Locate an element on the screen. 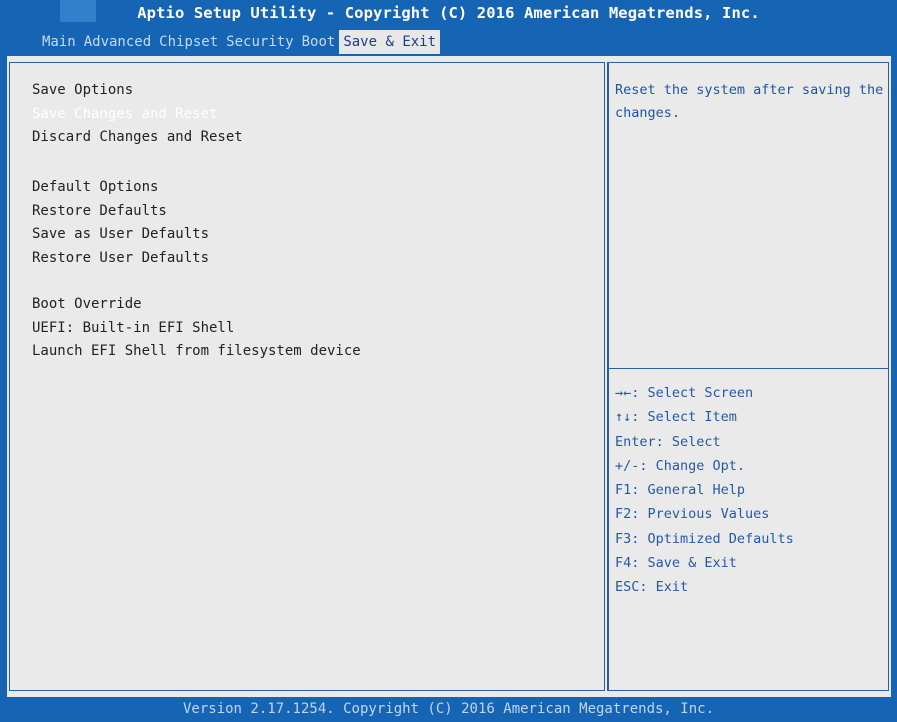 The image size is (897, 722). key-hint-enter-select: Enter: Select is located at coordinates (668, 441).